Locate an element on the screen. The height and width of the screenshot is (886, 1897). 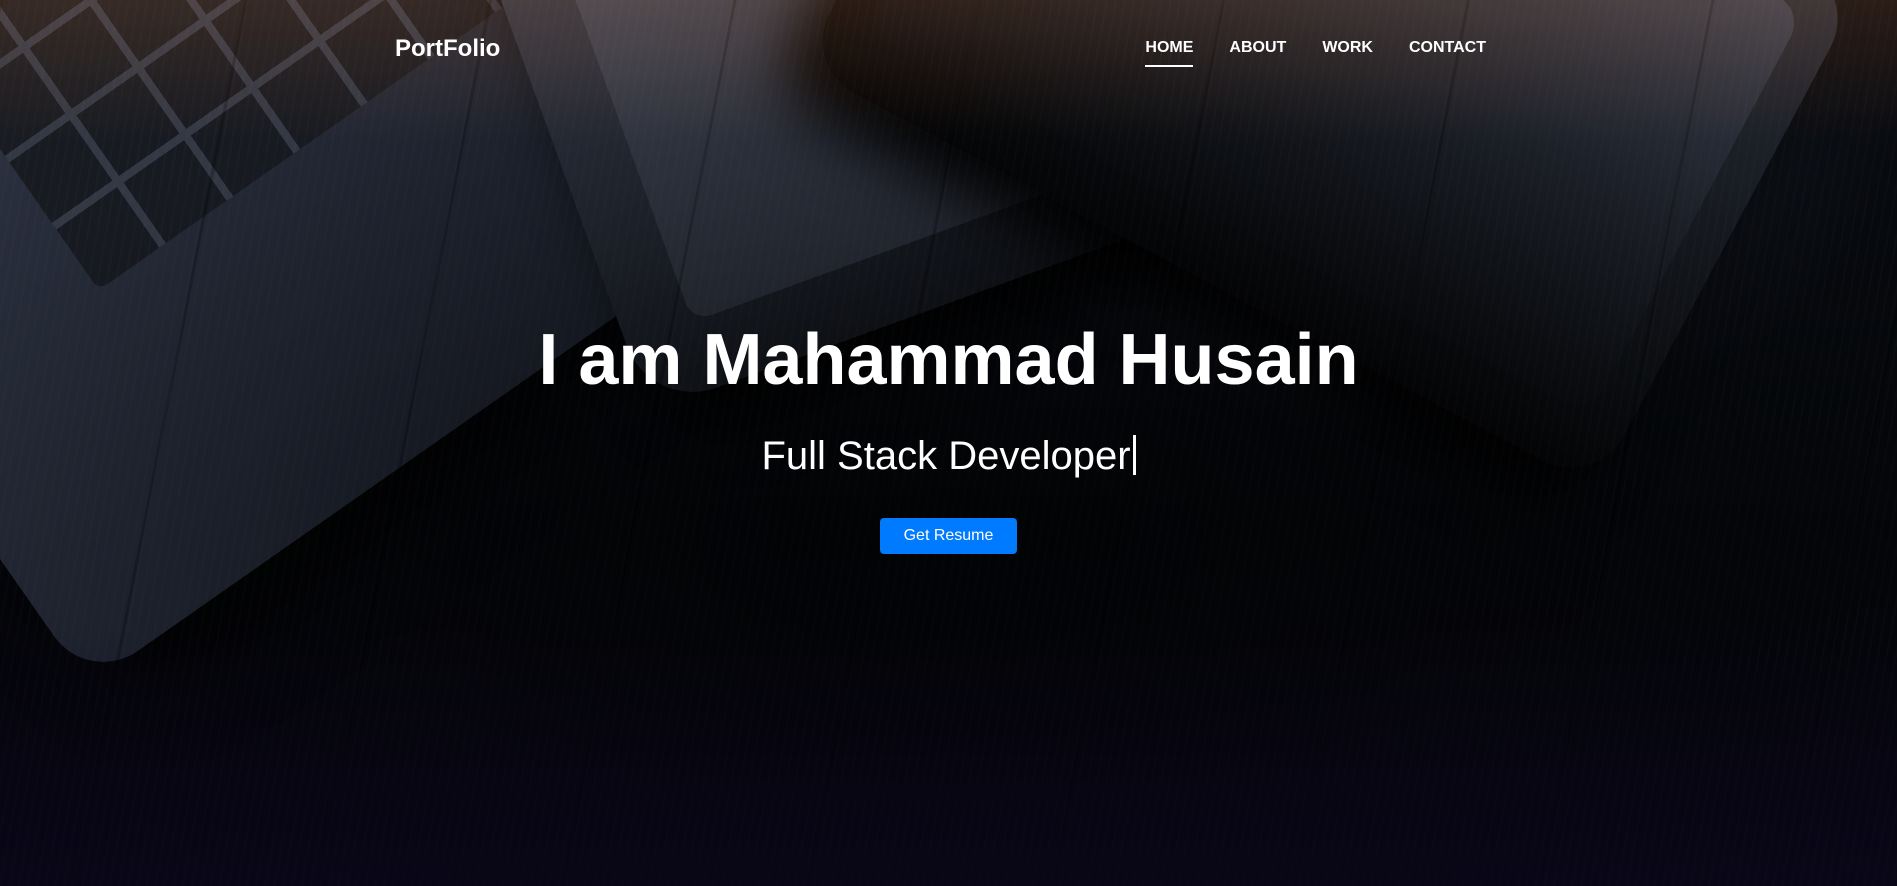
navbar: PortFolio HOME ABOUT WORK CONTACT is located at coordinates (948, 50).